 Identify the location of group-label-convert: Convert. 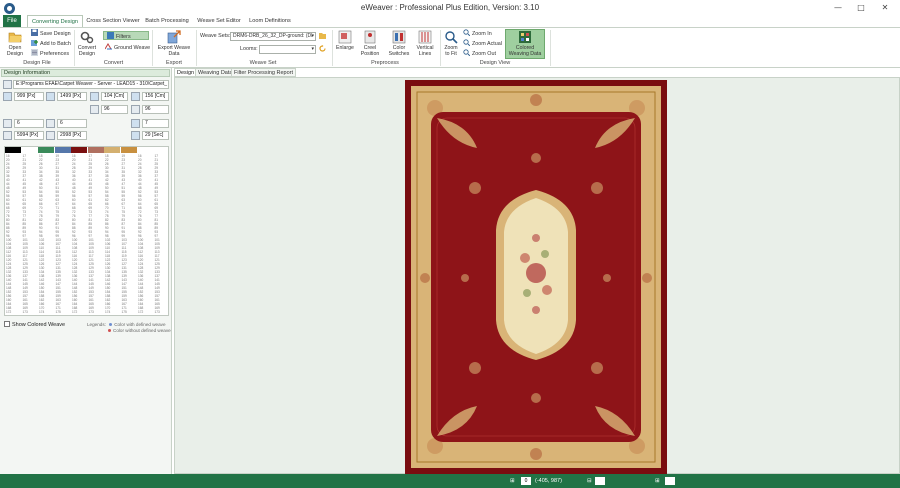
(113, 63).